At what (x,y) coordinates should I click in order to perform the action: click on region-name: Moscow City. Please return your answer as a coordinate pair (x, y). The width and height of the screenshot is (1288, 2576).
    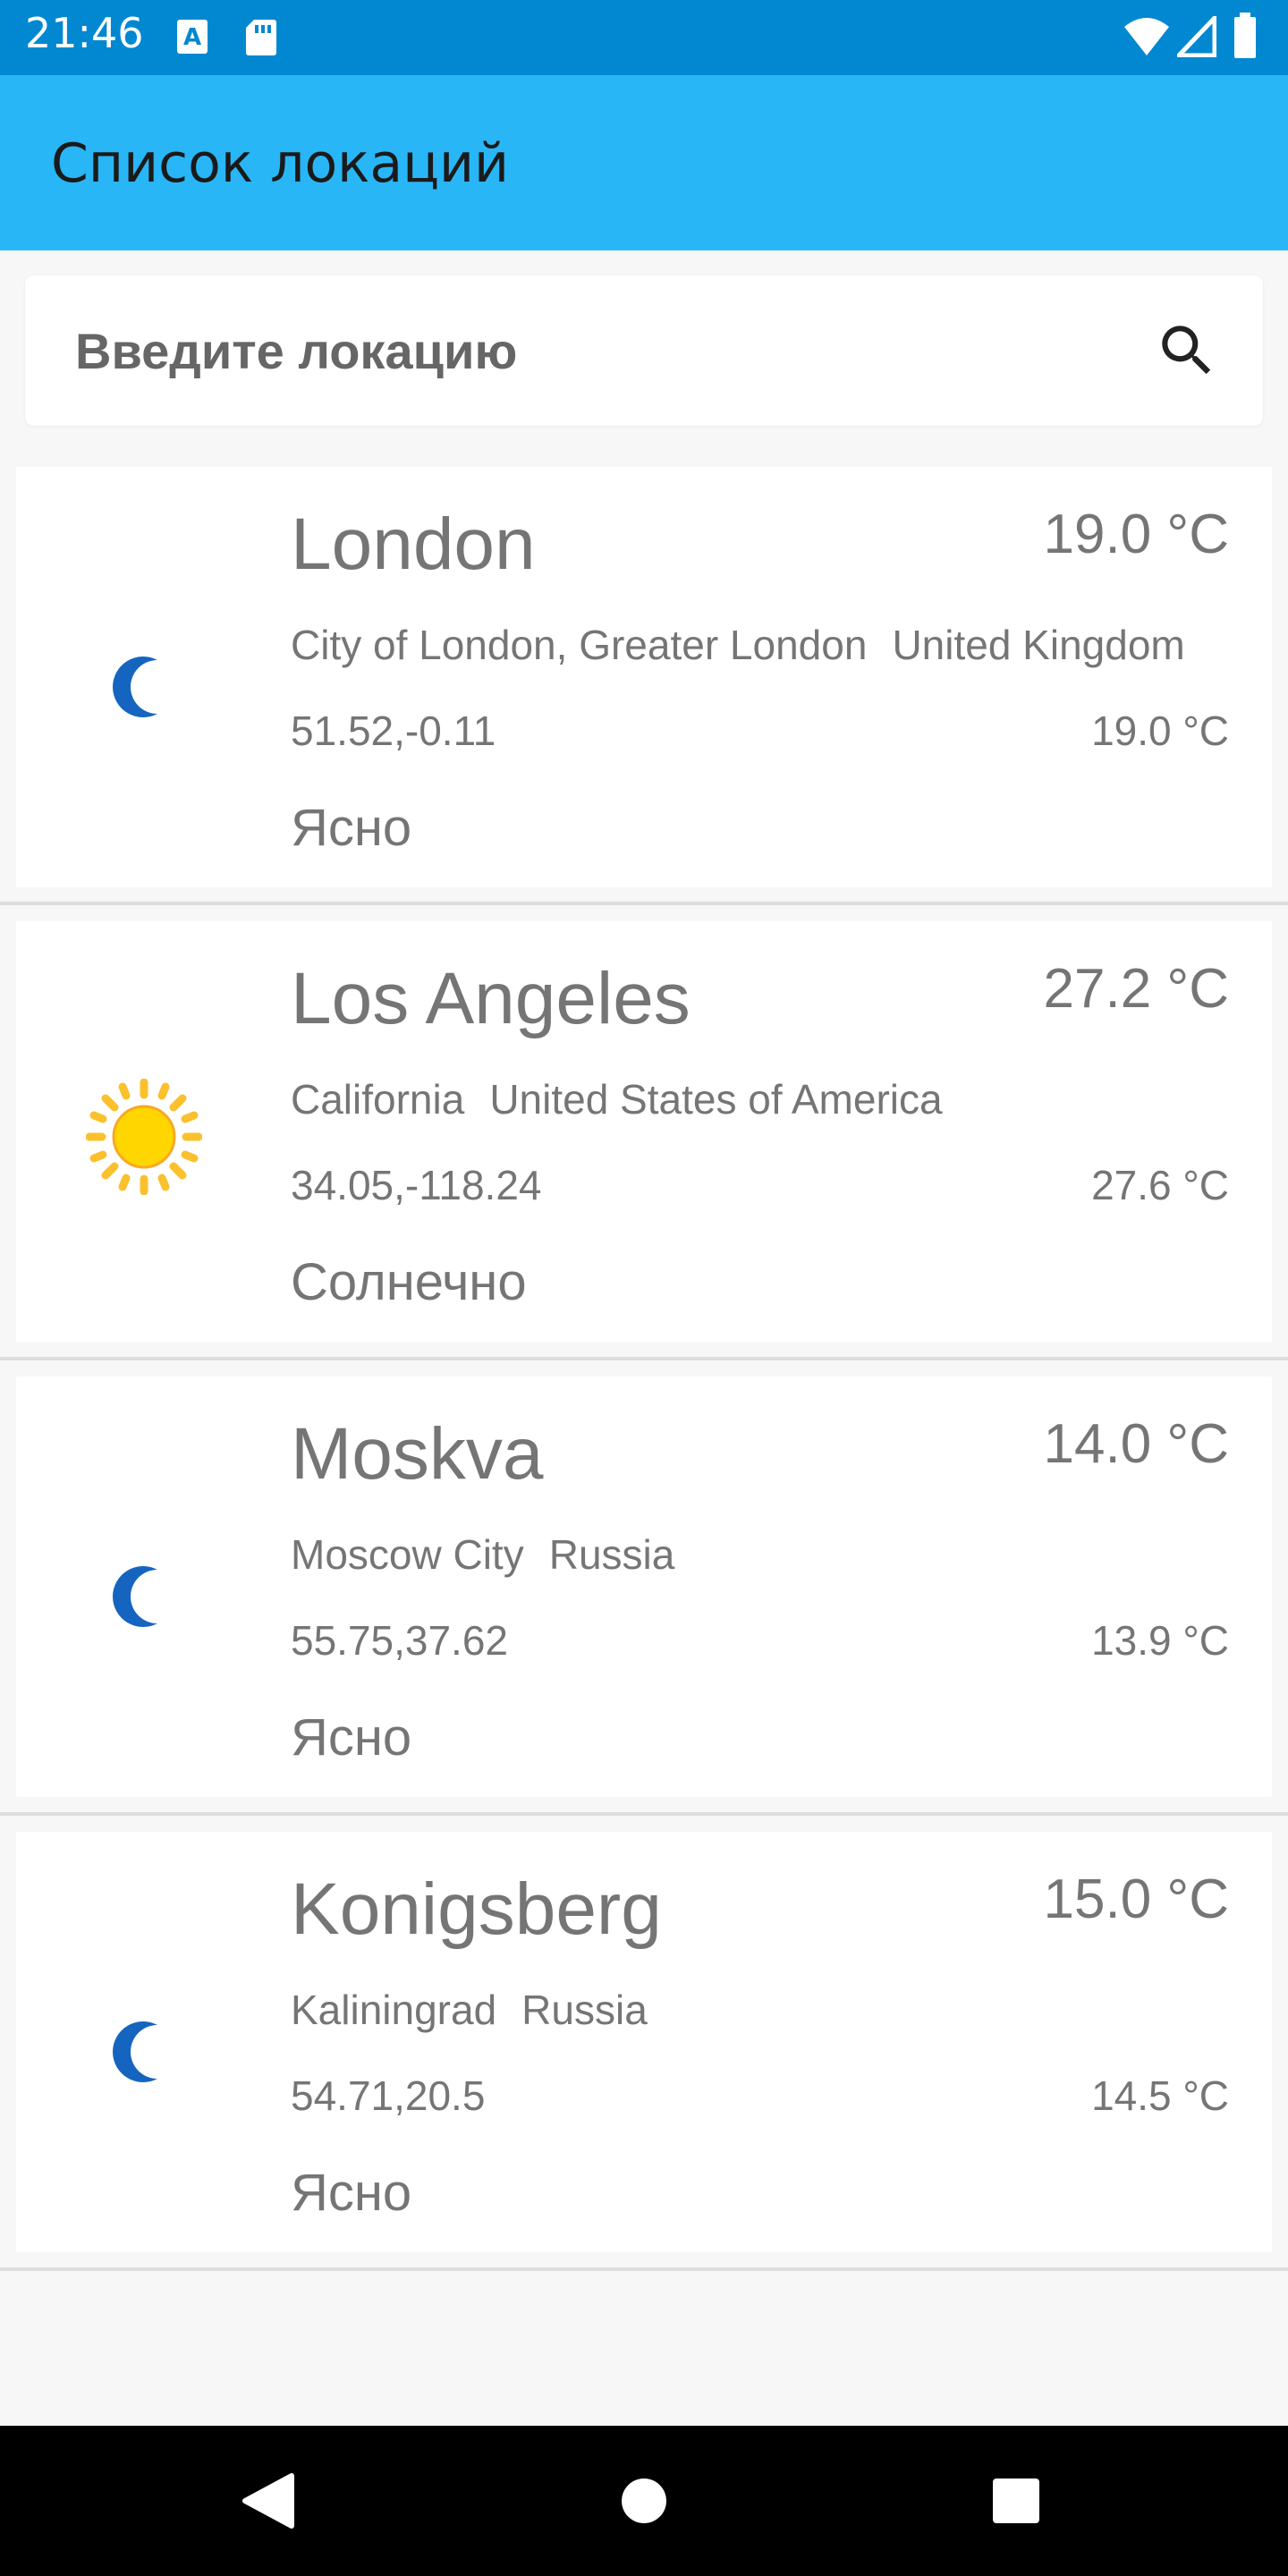
    Looking at the image, I should click on (407, 1554).